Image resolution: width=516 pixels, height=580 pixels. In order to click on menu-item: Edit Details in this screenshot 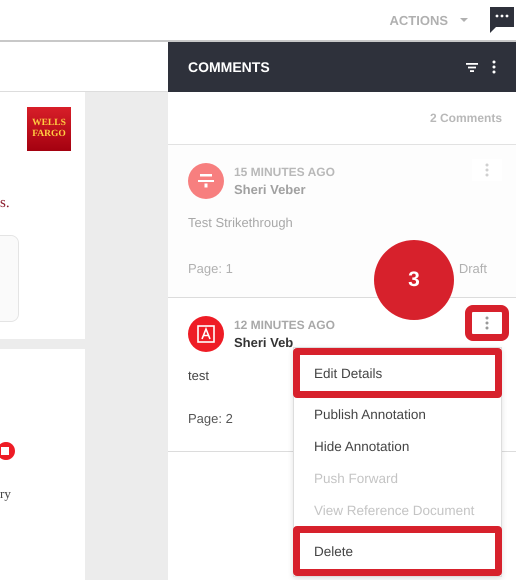, I will do `click(397, 373)`.